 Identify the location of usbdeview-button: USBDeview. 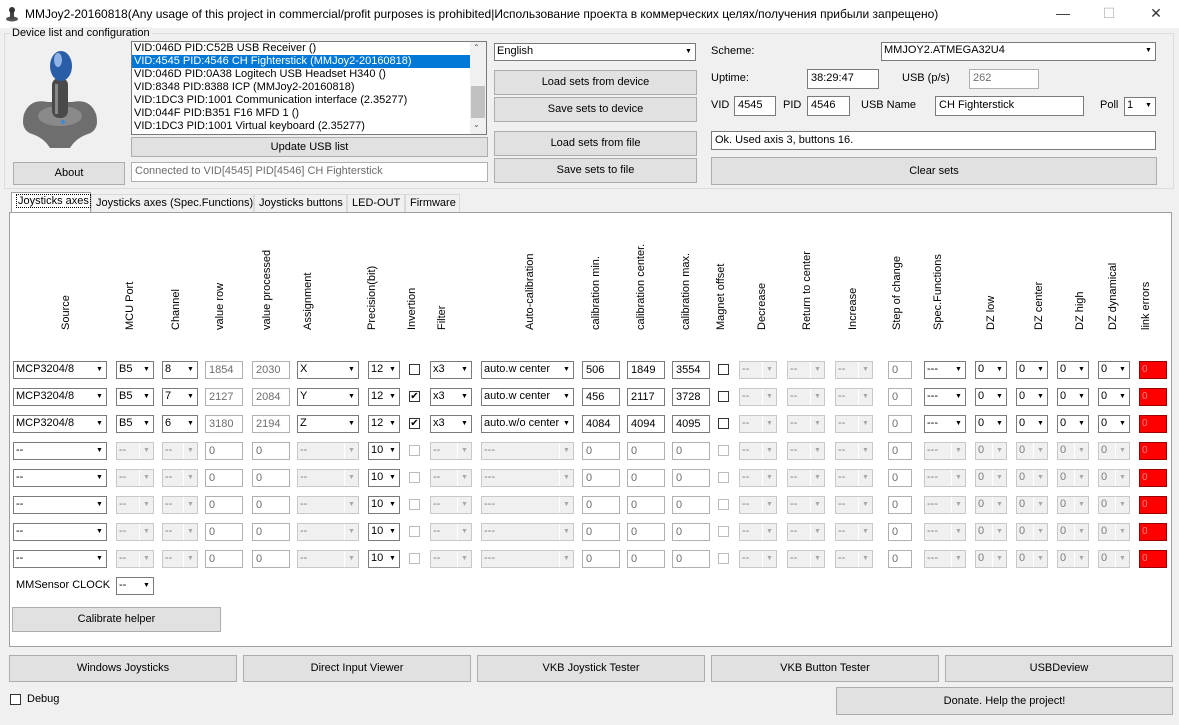
(1059, 668).